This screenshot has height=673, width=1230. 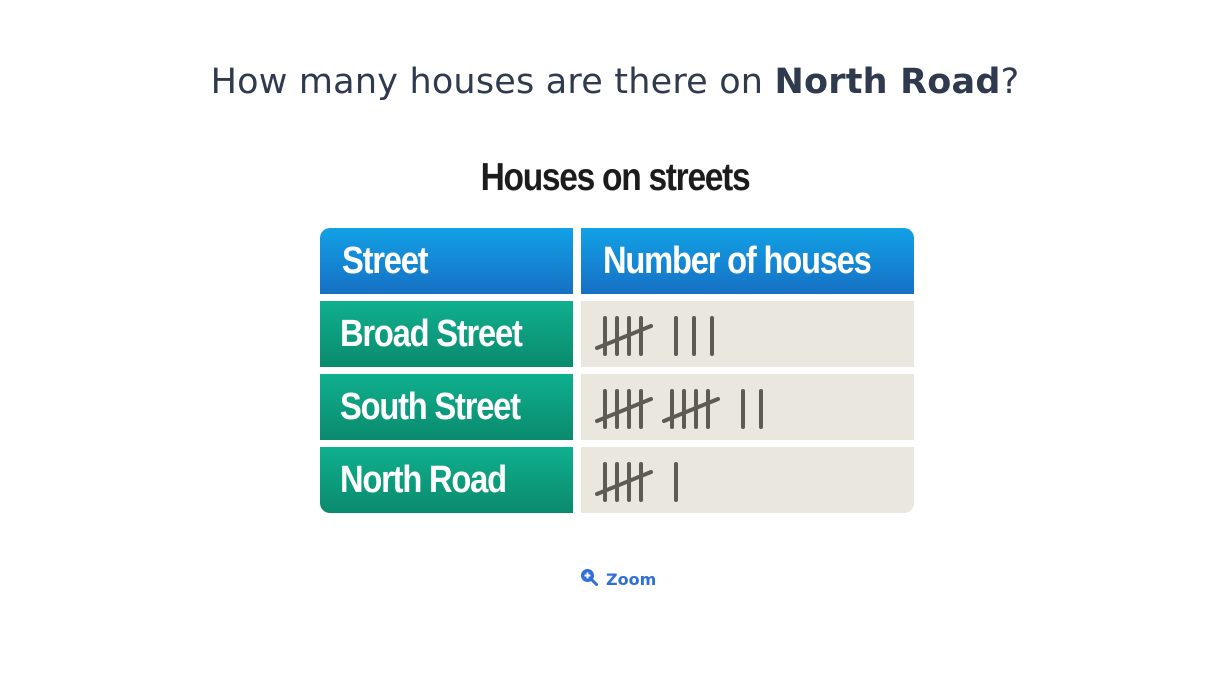 I want to click on header-count-label: Number of houses, so click(x=737, y=260).